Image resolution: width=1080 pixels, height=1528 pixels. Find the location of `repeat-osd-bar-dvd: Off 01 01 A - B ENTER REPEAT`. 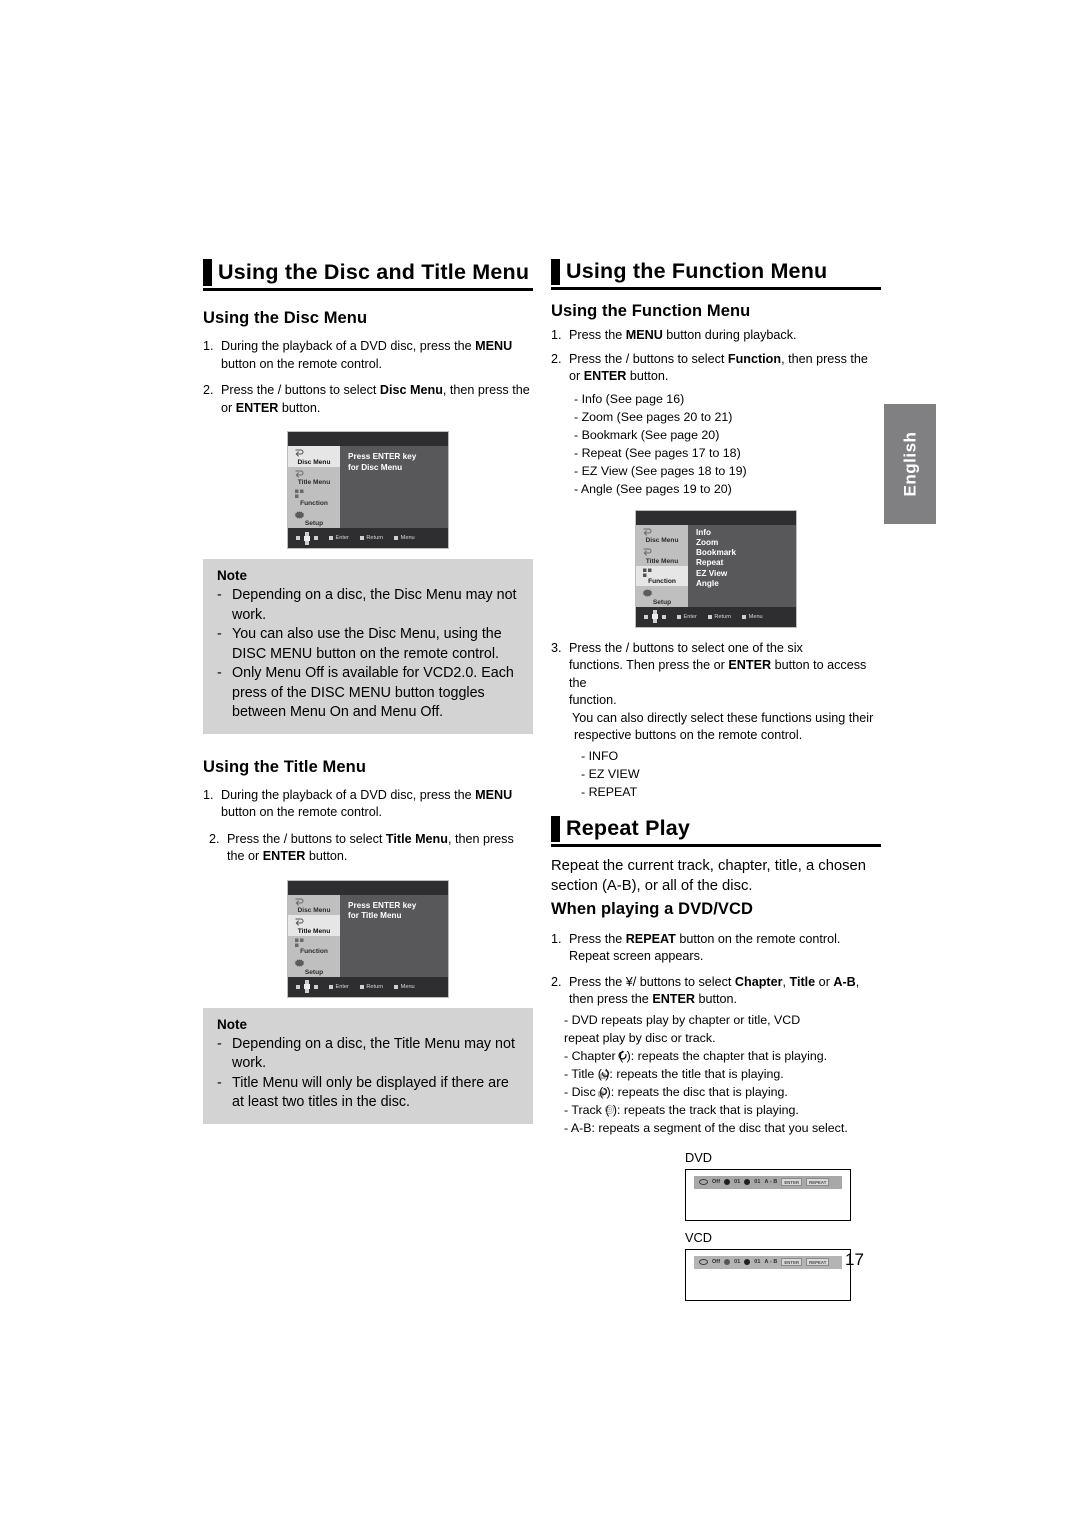

repeat-osd-bar-dvd: Off 01 01 A - B ENTER REPEAT is located at coordinates (768, 1182).